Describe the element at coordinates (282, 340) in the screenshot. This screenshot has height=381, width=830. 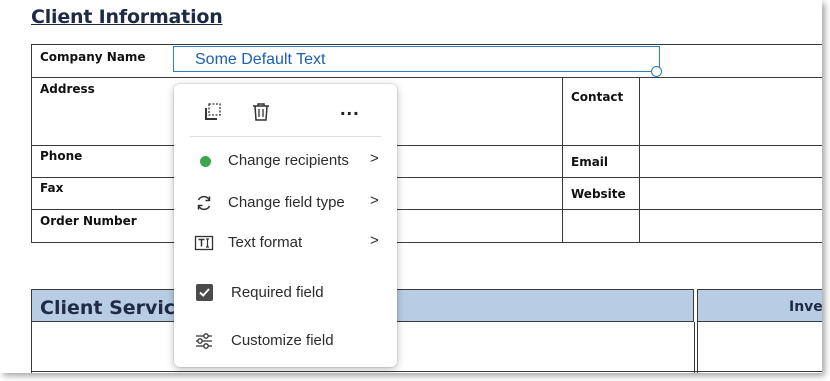
I see `menu-item-label: Customize field` at that location.